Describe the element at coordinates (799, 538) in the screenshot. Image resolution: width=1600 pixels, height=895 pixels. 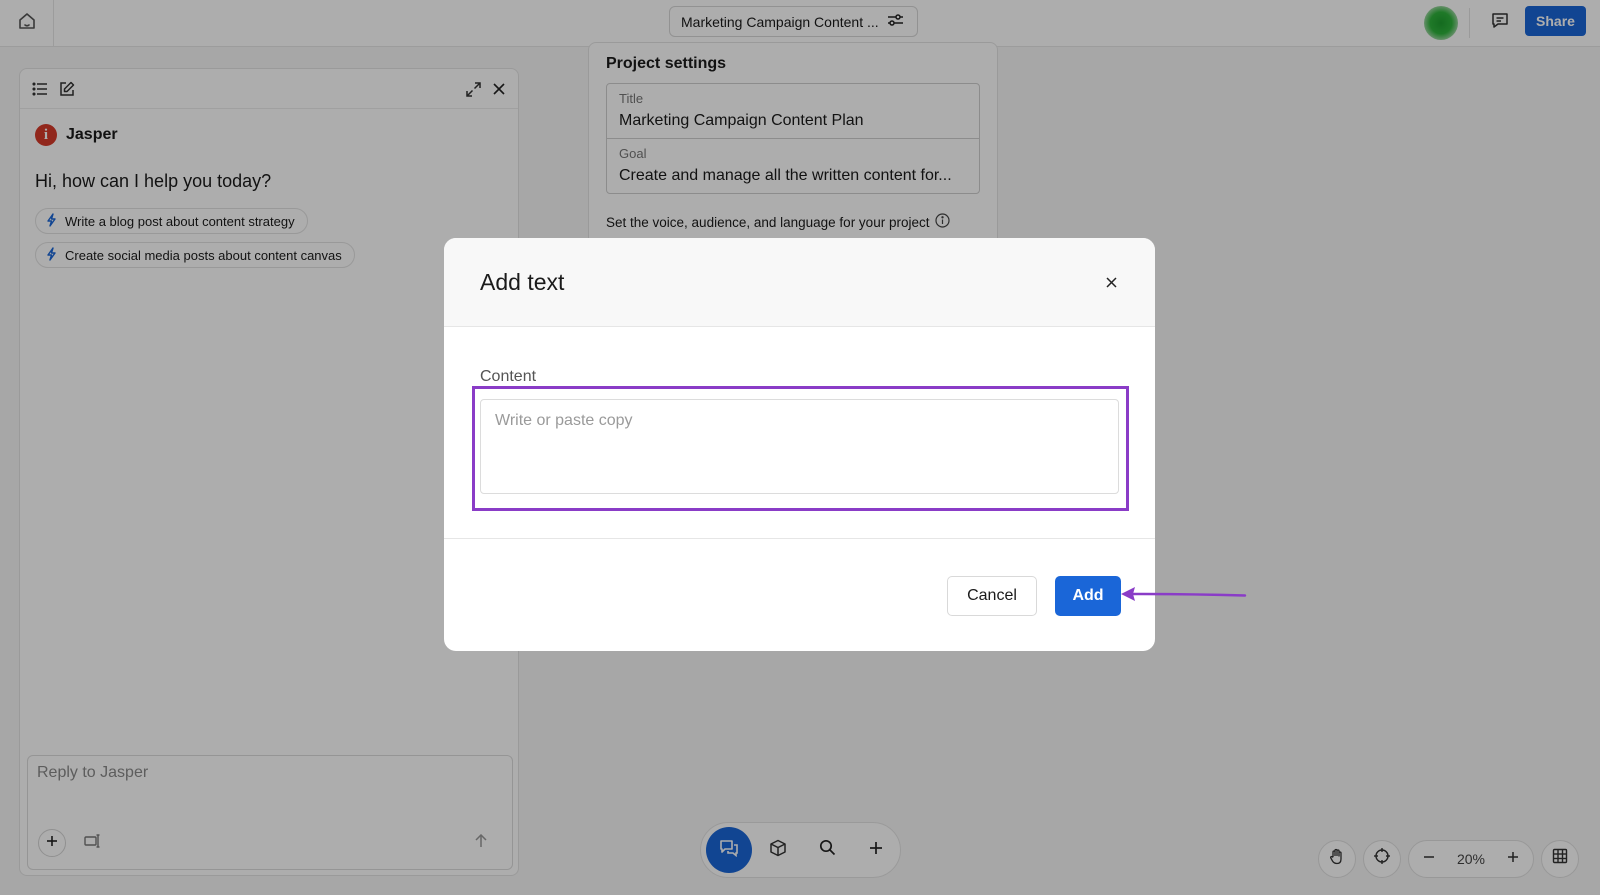
I see `divider` at that location.